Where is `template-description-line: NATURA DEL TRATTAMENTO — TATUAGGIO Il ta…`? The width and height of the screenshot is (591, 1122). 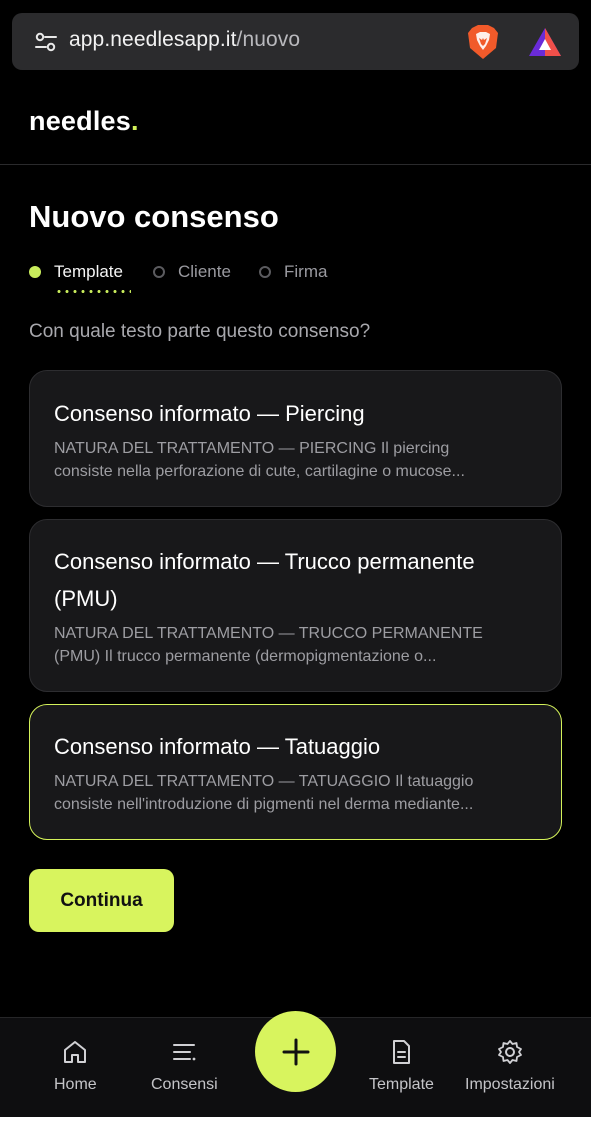
template-description-line: NATURA DEL TRATTAMENTO — TATUAGGIO Il ta… is located at coordinates (264, 781).